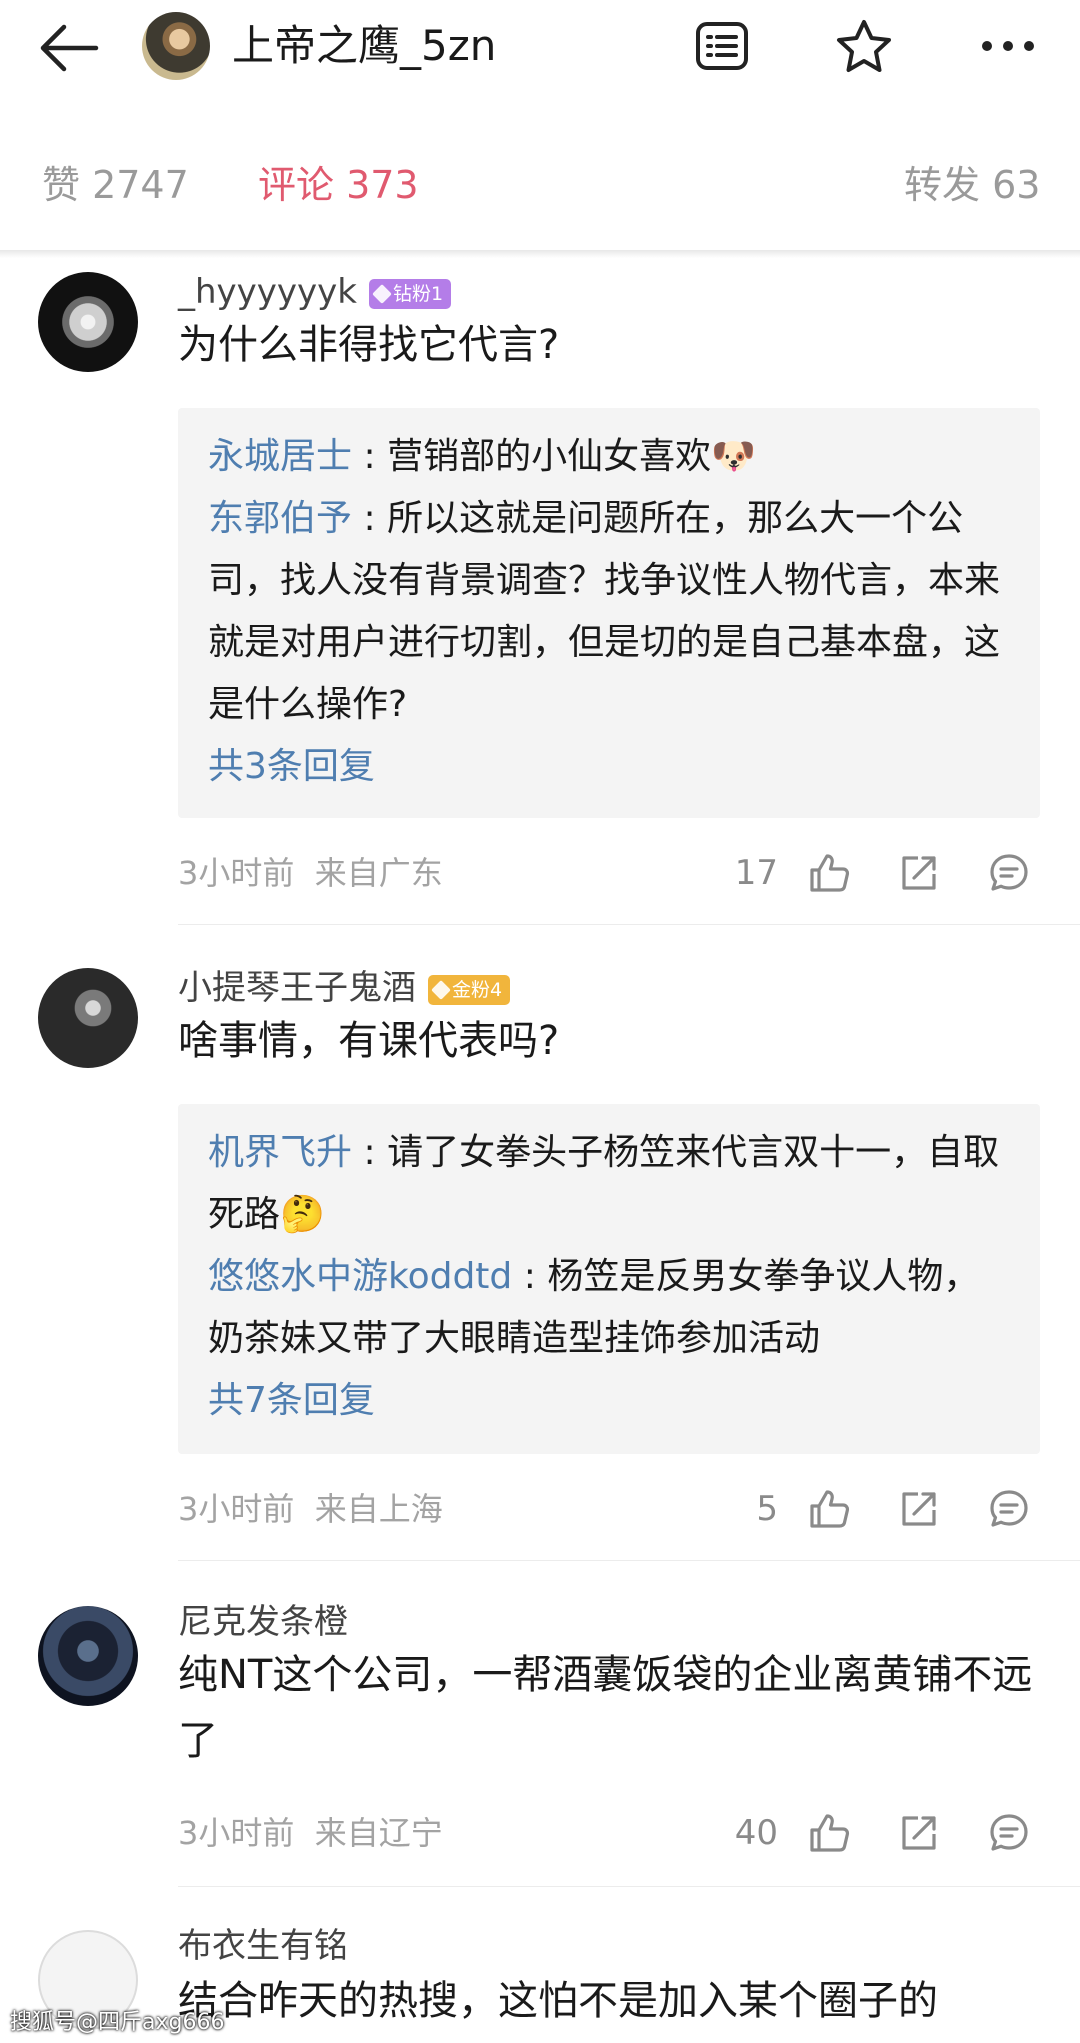 This screenshot has height=2043, width=1080. I want to click on reply-item: 机界飞升 : 请了女拳头子杨笠来代言双十一，自取死路🤔, so click(609, 1184).